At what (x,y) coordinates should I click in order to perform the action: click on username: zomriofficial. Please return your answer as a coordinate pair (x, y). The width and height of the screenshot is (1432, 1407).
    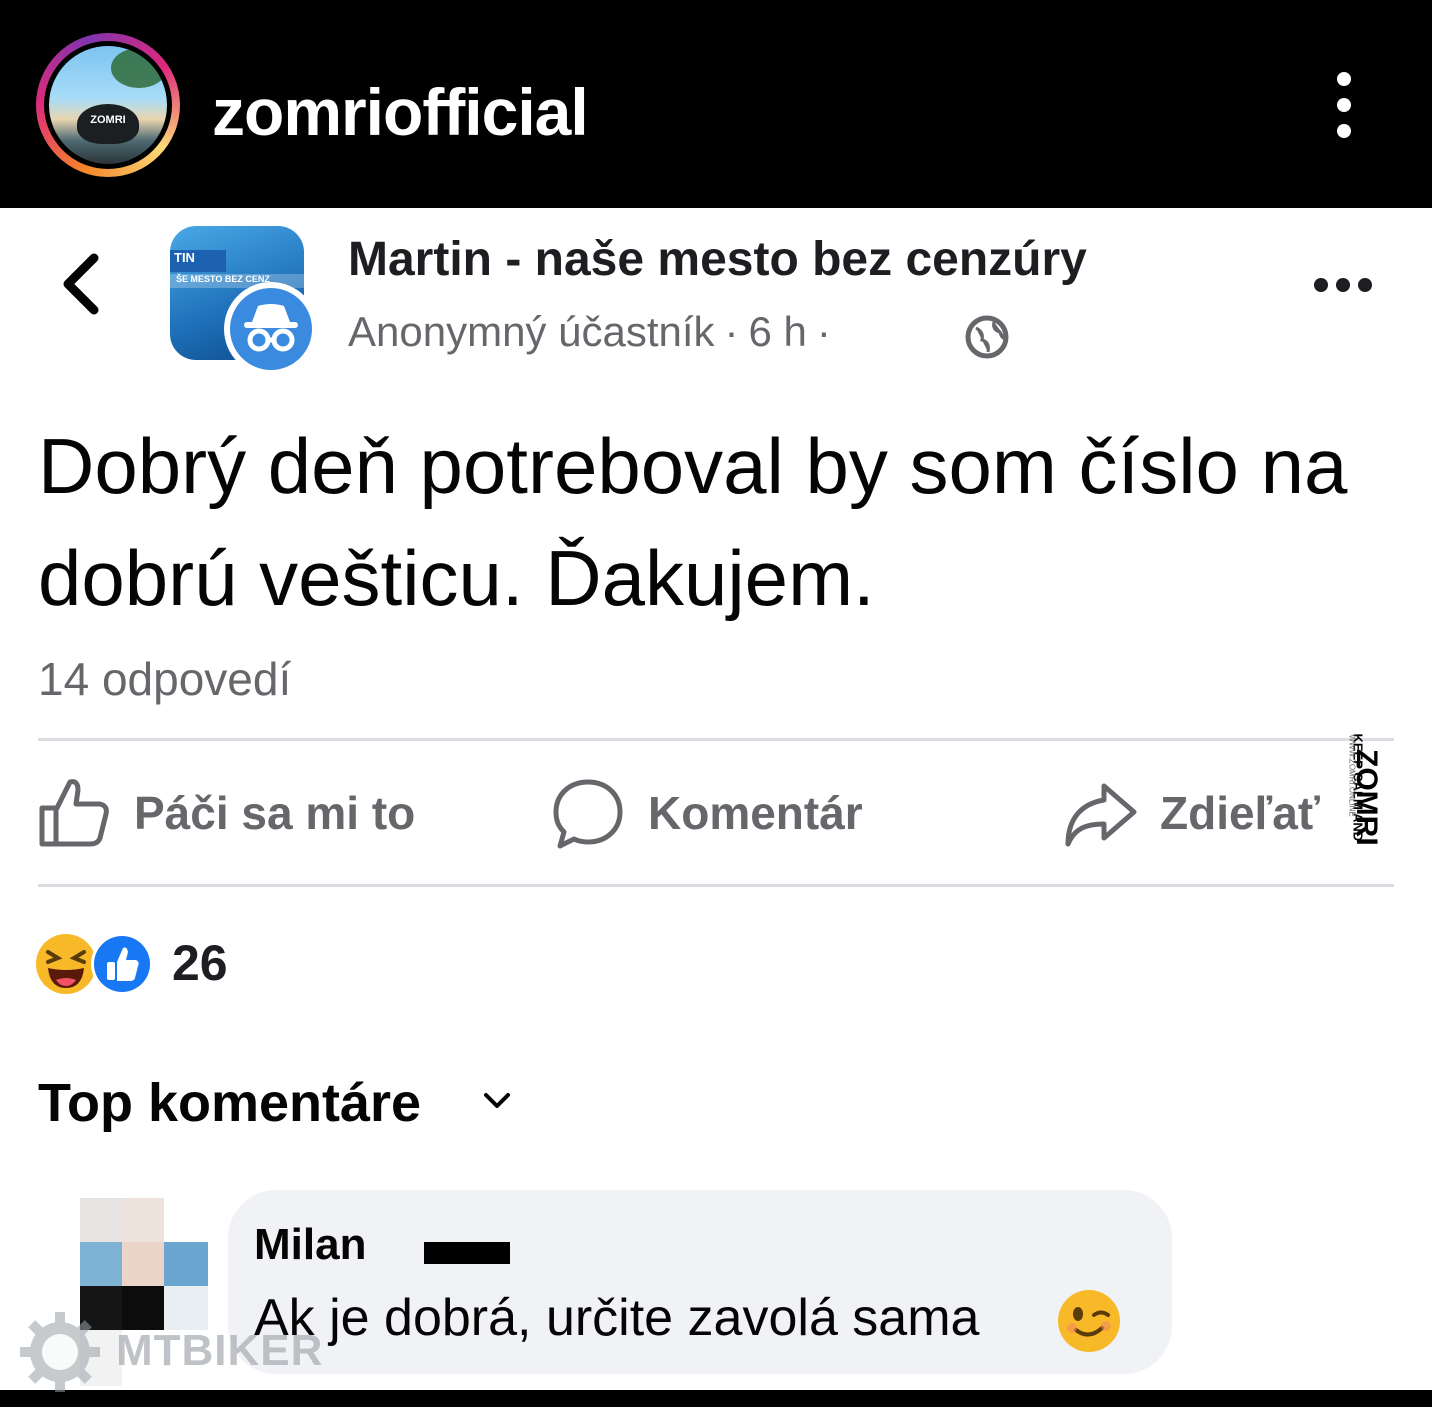
    Looking at the image, I should click on (400, 112).